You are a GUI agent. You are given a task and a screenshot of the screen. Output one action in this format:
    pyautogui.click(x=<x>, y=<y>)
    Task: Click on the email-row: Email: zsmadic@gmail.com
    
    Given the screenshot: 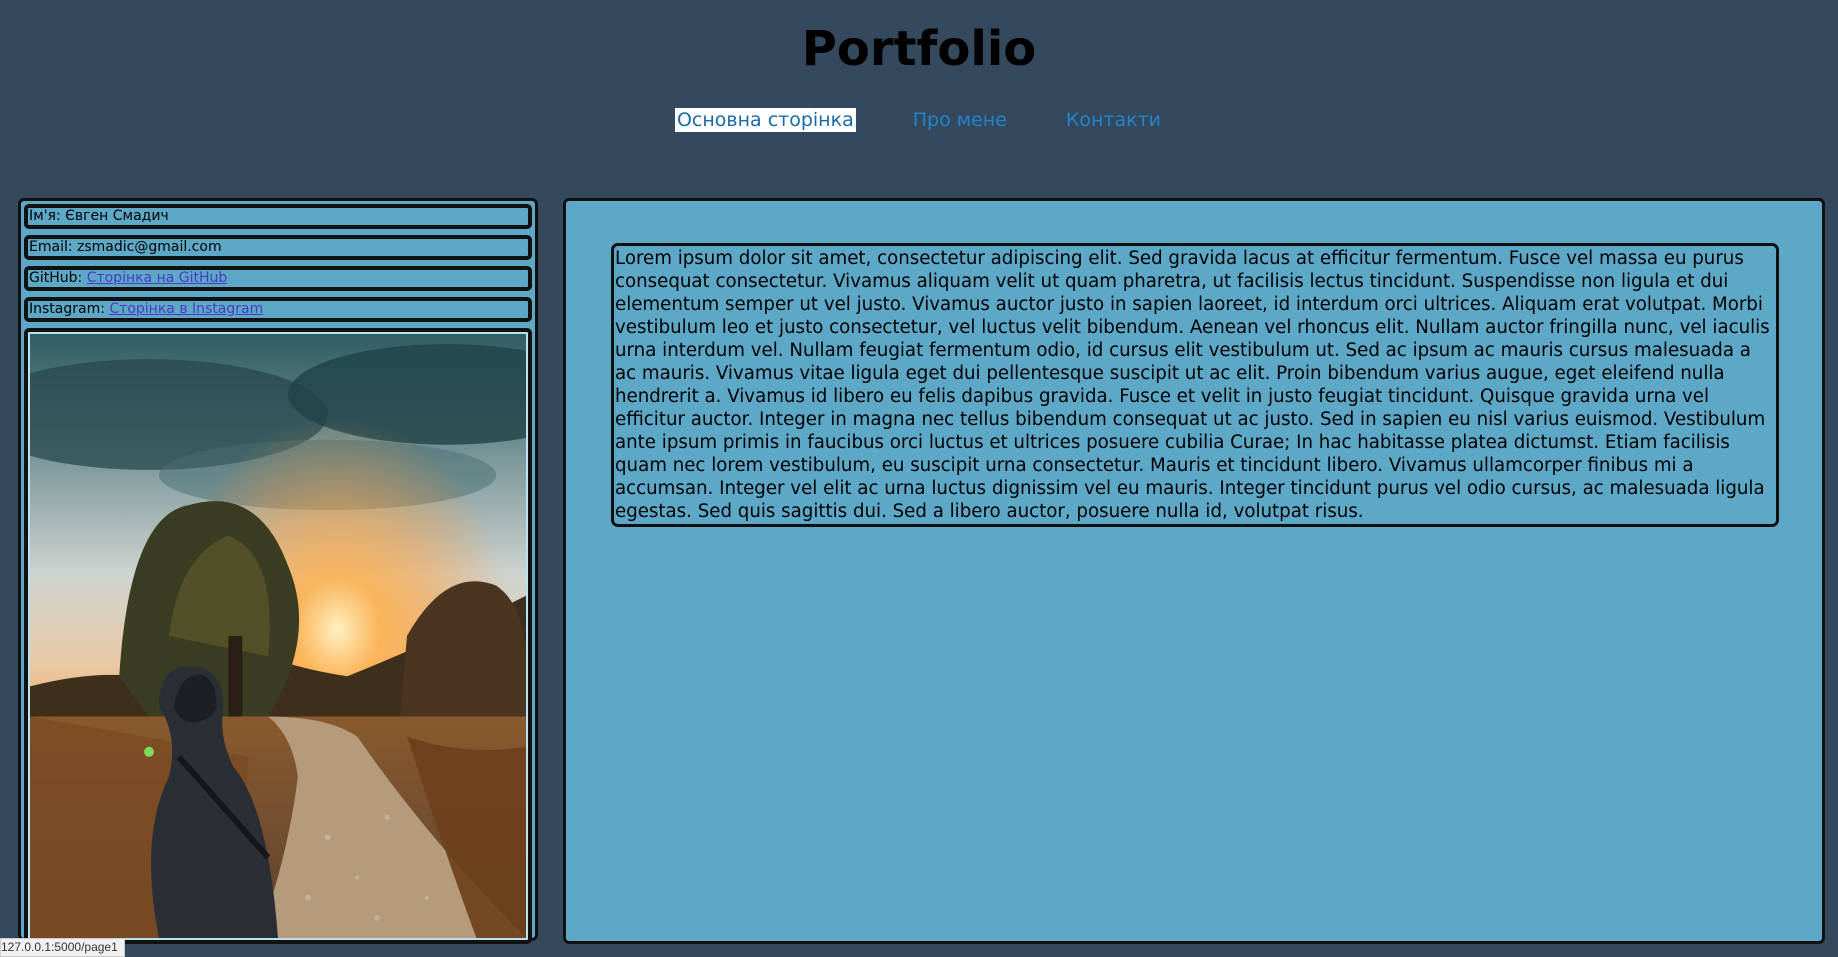 What is the action you would take?
    pyautogui.click(x=278, y=247)
    